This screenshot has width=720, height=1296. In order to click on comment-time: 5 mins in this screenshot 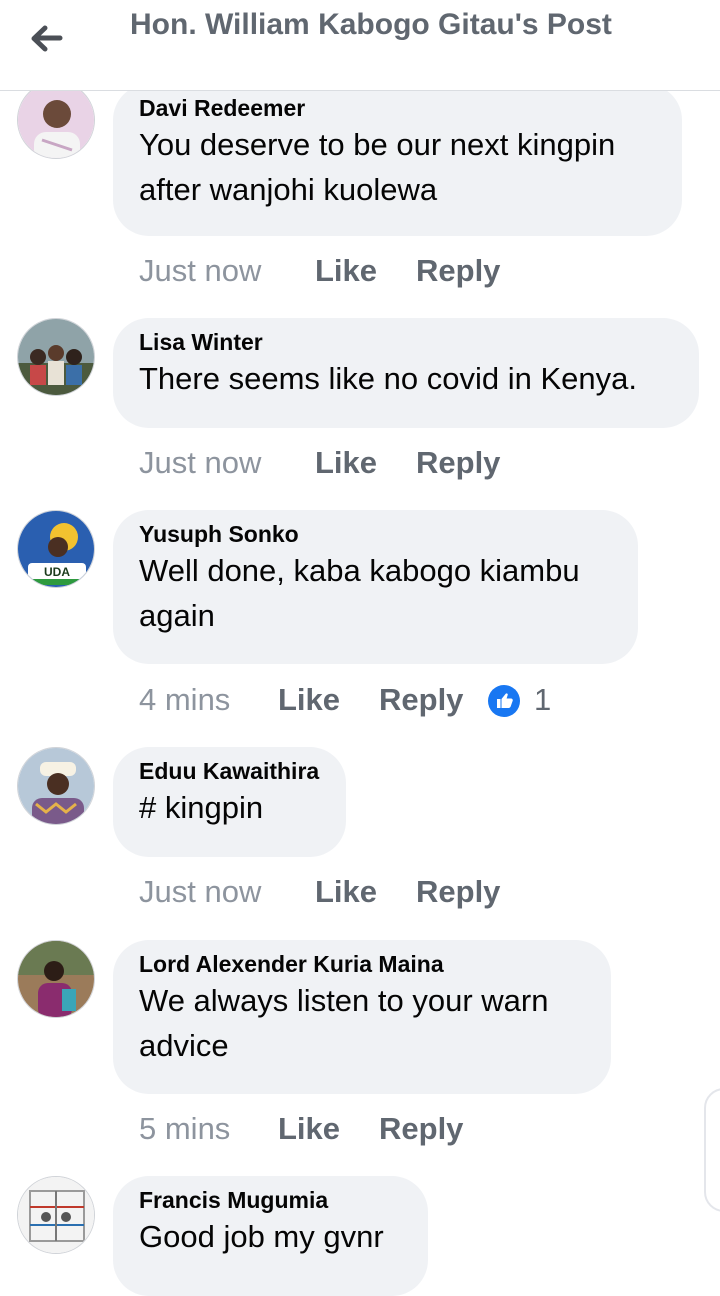, I will do `click(184, 1129)`.